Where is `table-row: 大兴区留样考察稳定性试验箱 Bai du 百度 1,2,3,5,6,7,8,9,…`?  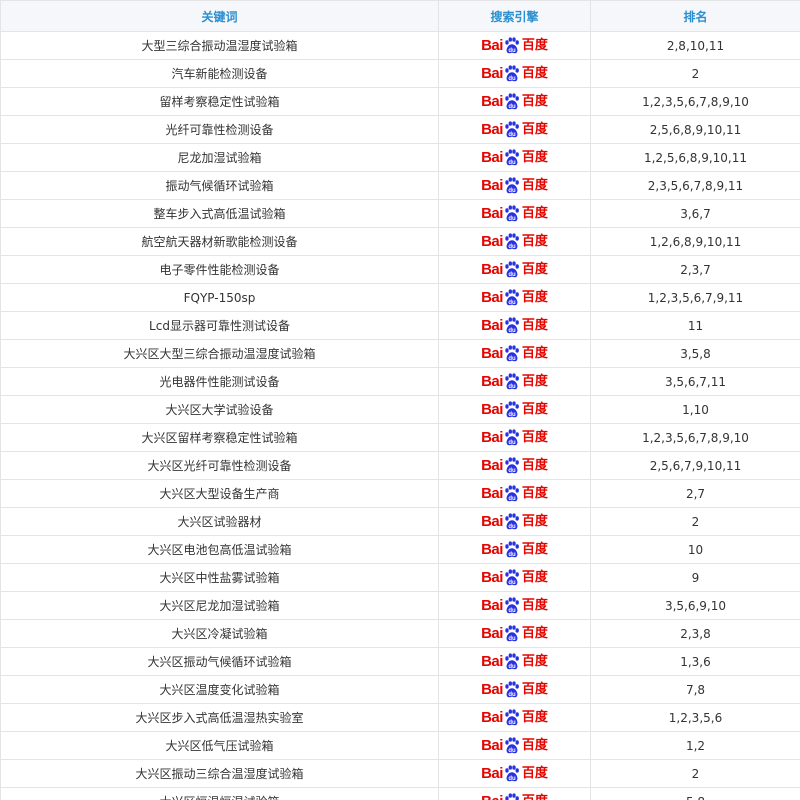 table-row: 大兴区留样考察稳定性试验箱 Bai du 百度 1,2,3,5,6,7,8,9,… is located at coordinates (400, 437).